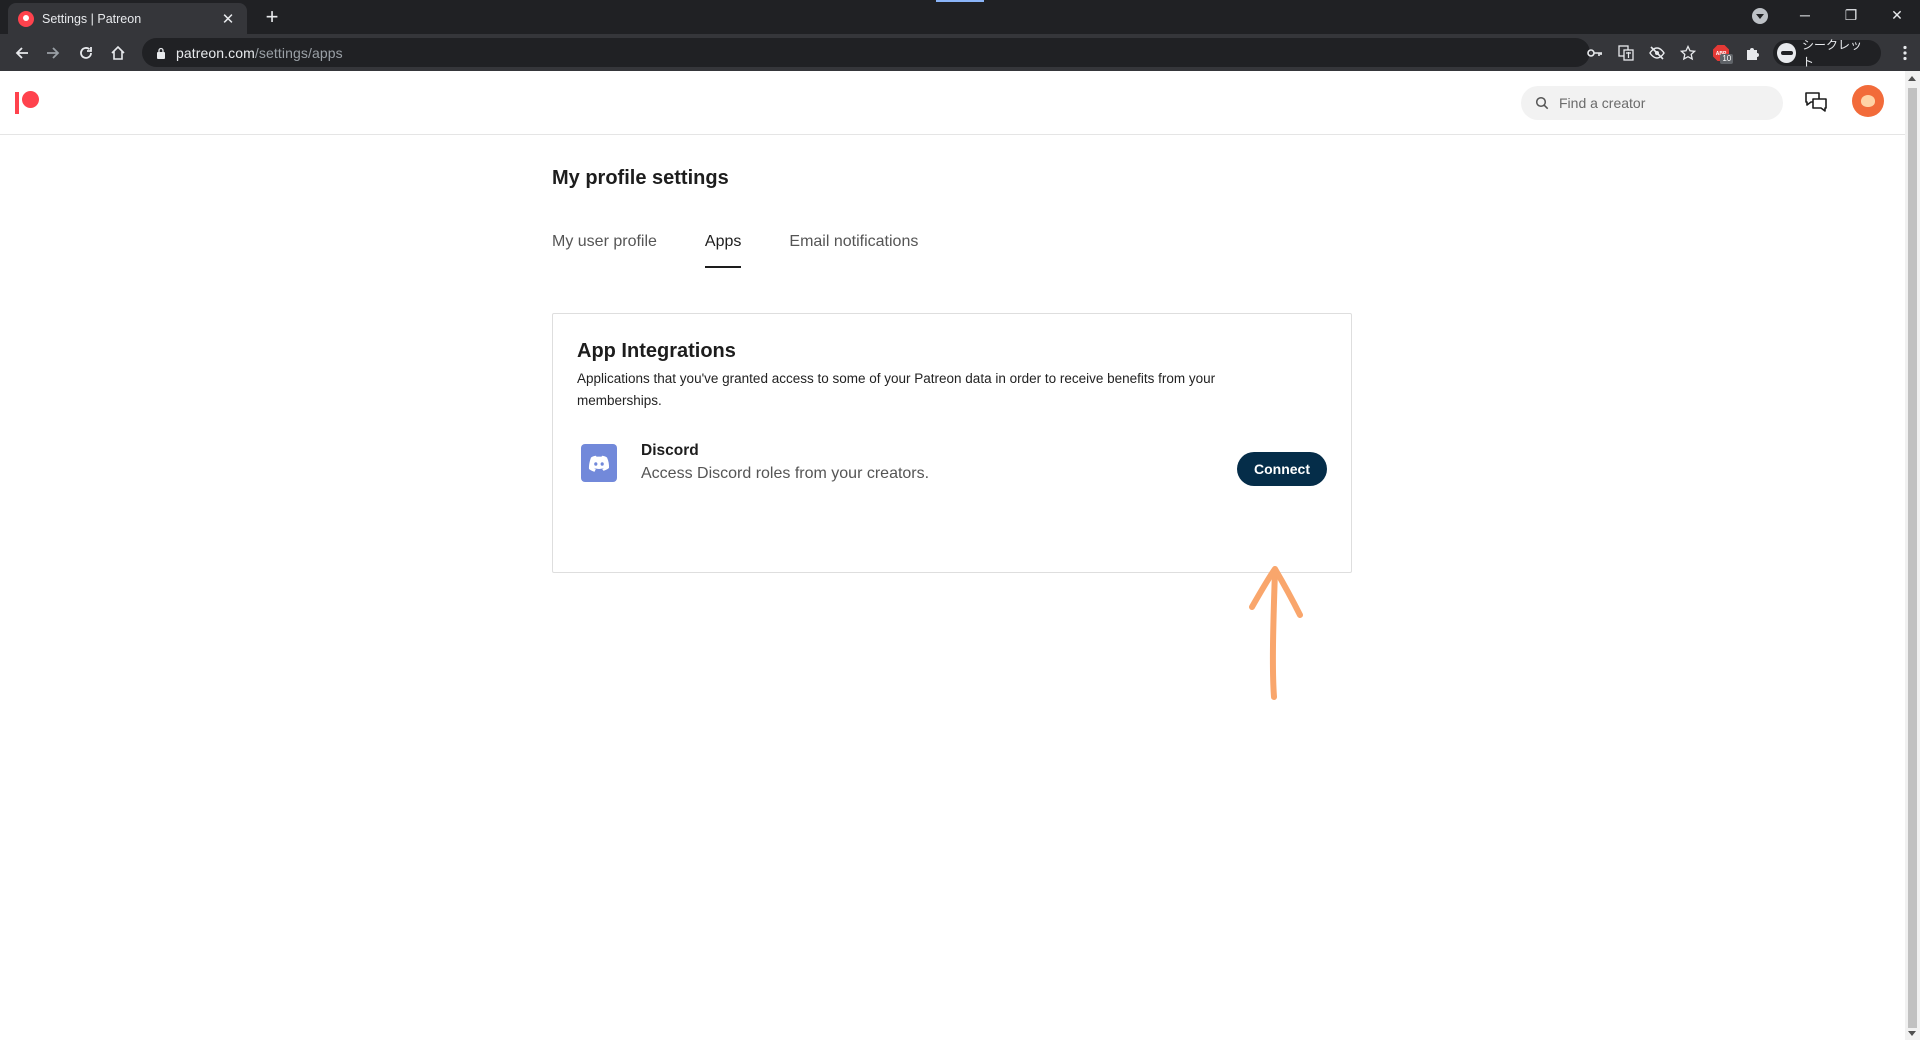  I want to click on translate-icon, so click(1626, 52).